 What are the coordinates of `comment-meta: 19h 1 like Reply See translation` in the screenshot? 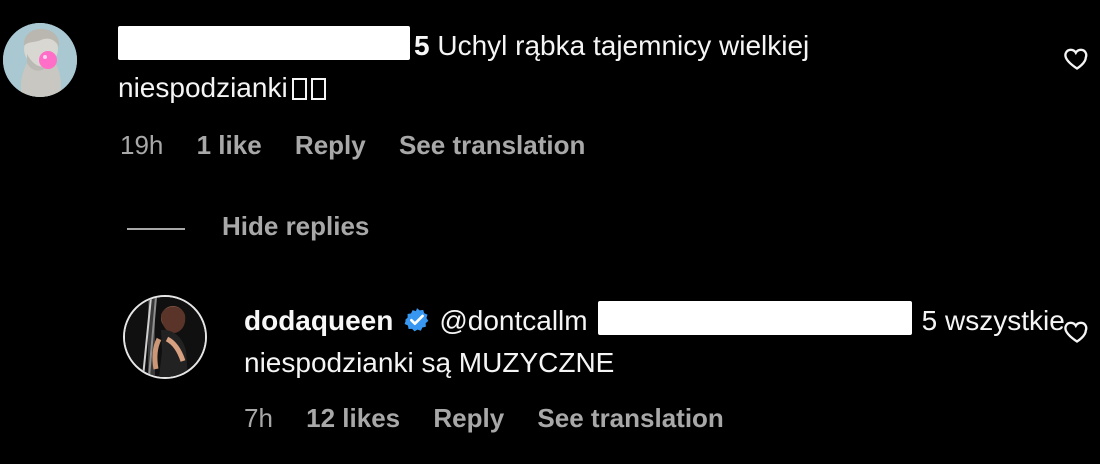 It's located at (365, 145).